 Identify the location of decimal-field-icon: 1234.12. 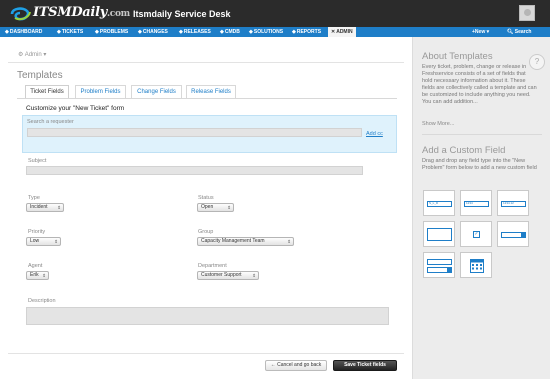
(513, 204).